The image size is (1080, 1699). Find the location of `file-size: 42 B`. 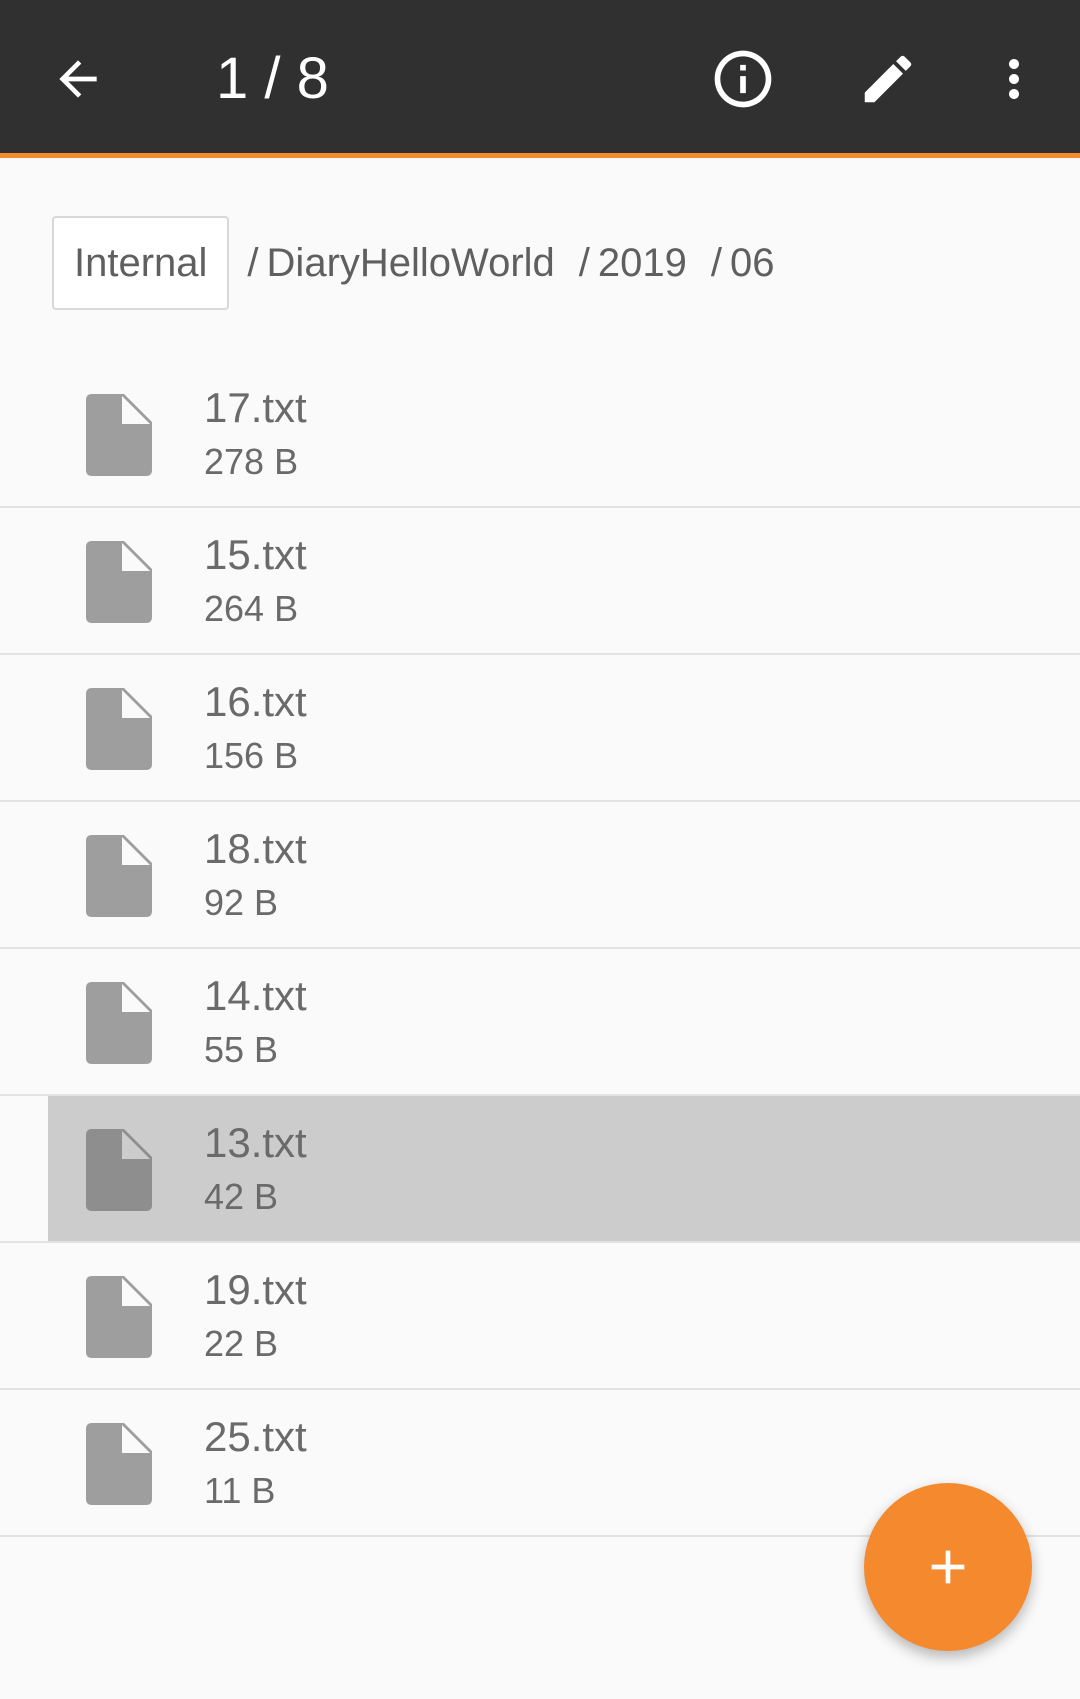

file-size: 42 B is located at coordinates (241, 1196).